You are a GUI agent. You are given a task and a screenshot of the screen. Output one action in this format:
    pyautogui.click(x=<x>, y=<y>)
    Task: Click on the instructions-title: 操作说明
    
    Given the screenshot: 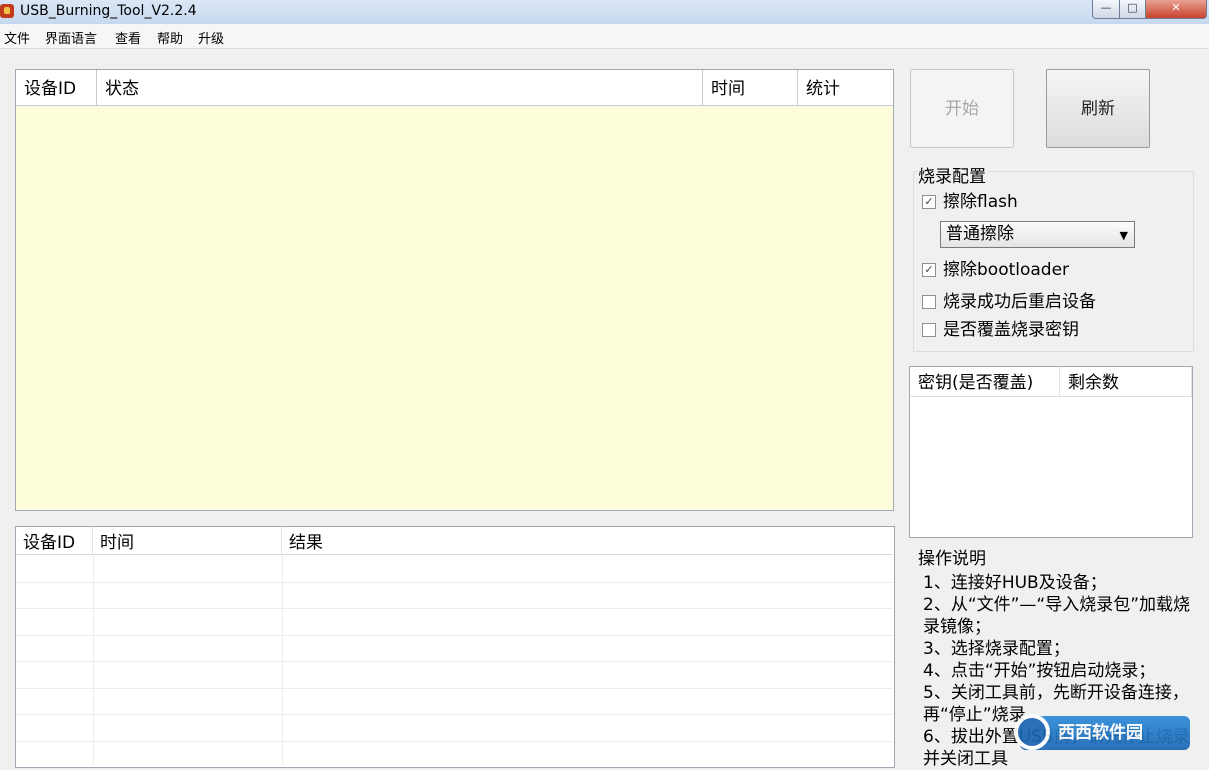 What is the action you would take?
    pyautogui.click(x=952, y=556)
    